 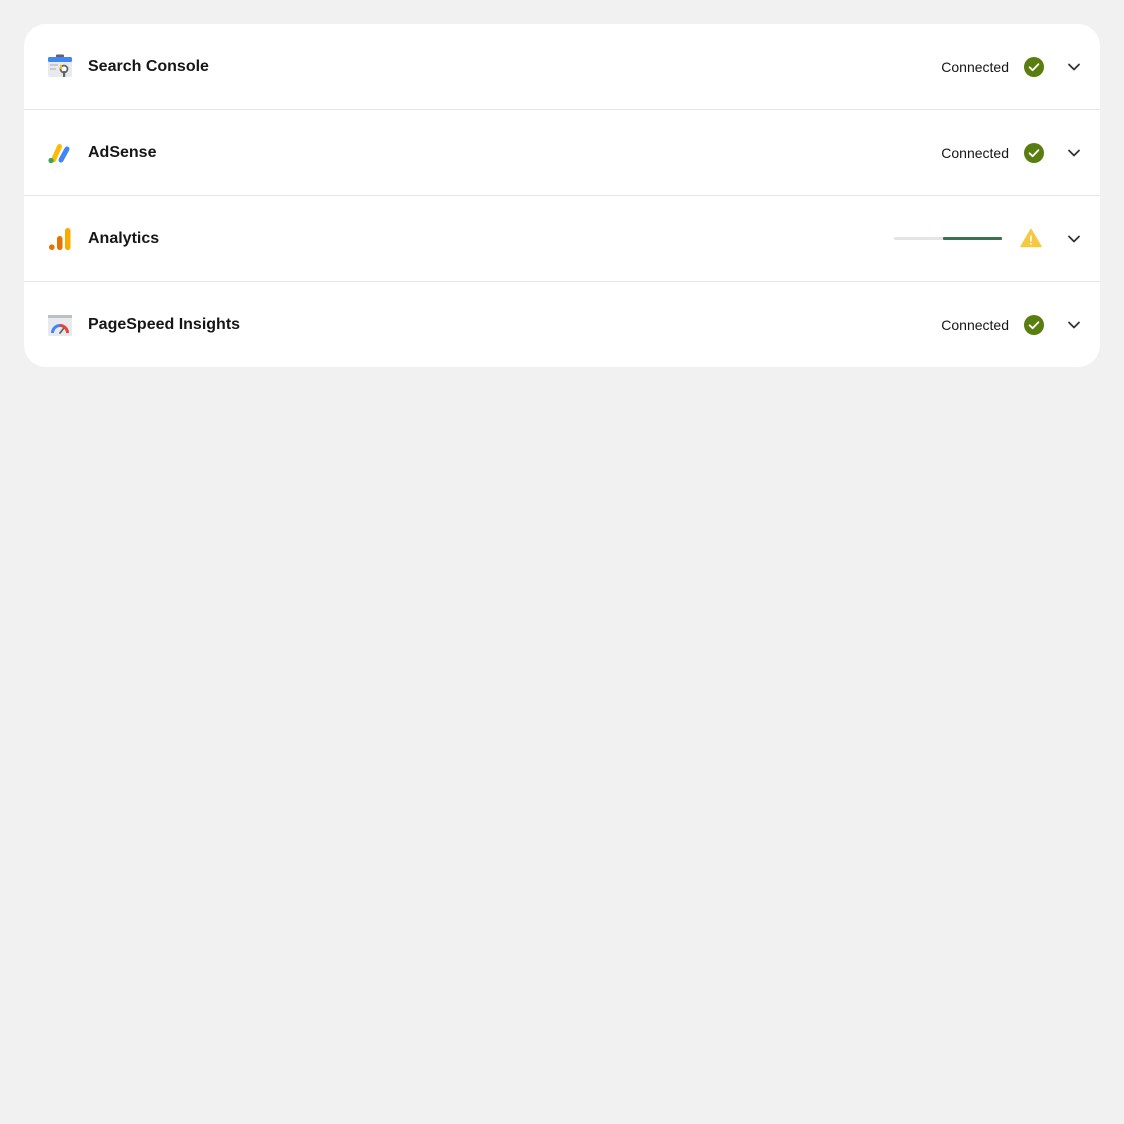 What do you see at coordinates (972, 238) in the screenshot?
I see `status-progress-fill` at bounding box center [972, 238].